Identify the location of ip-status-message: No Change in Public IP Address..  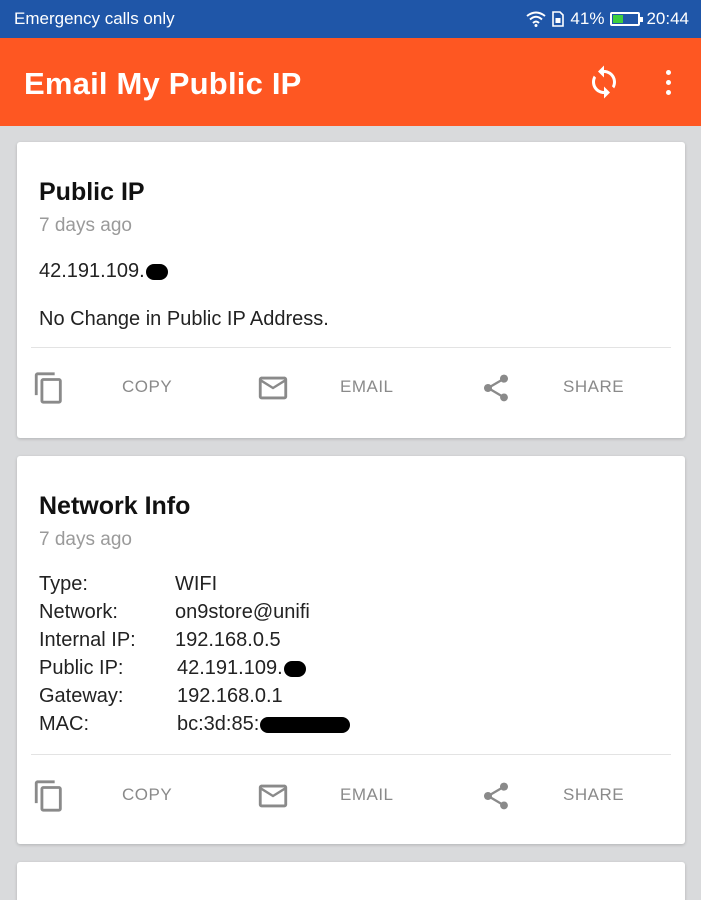
(184, 319).